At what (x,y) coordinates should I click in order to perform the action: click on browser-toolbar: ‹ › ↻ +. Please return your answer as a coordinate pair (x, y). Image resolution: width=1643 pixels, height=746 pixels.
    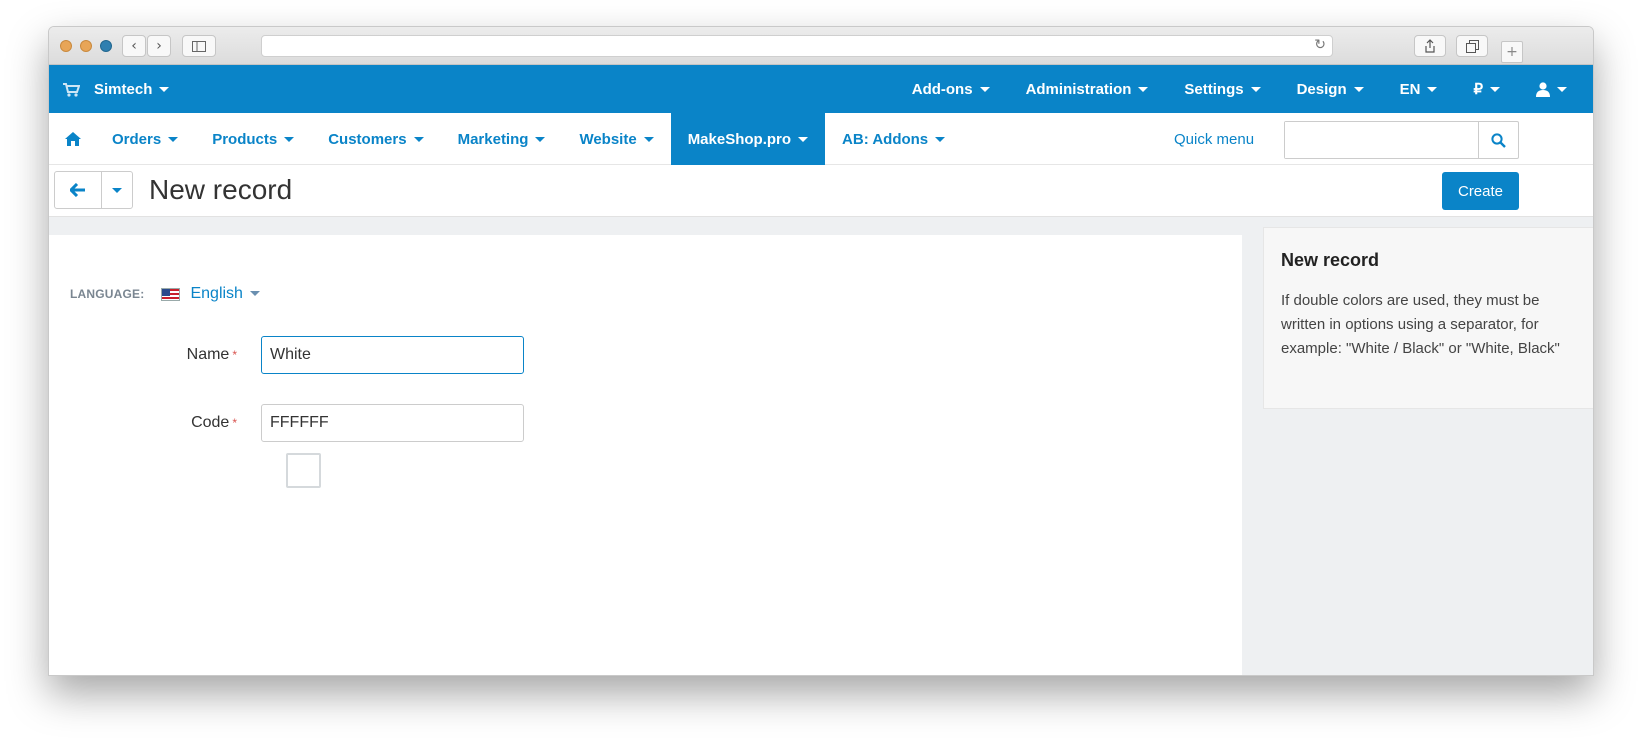
    Looking at the image, I should click on (821, 46).